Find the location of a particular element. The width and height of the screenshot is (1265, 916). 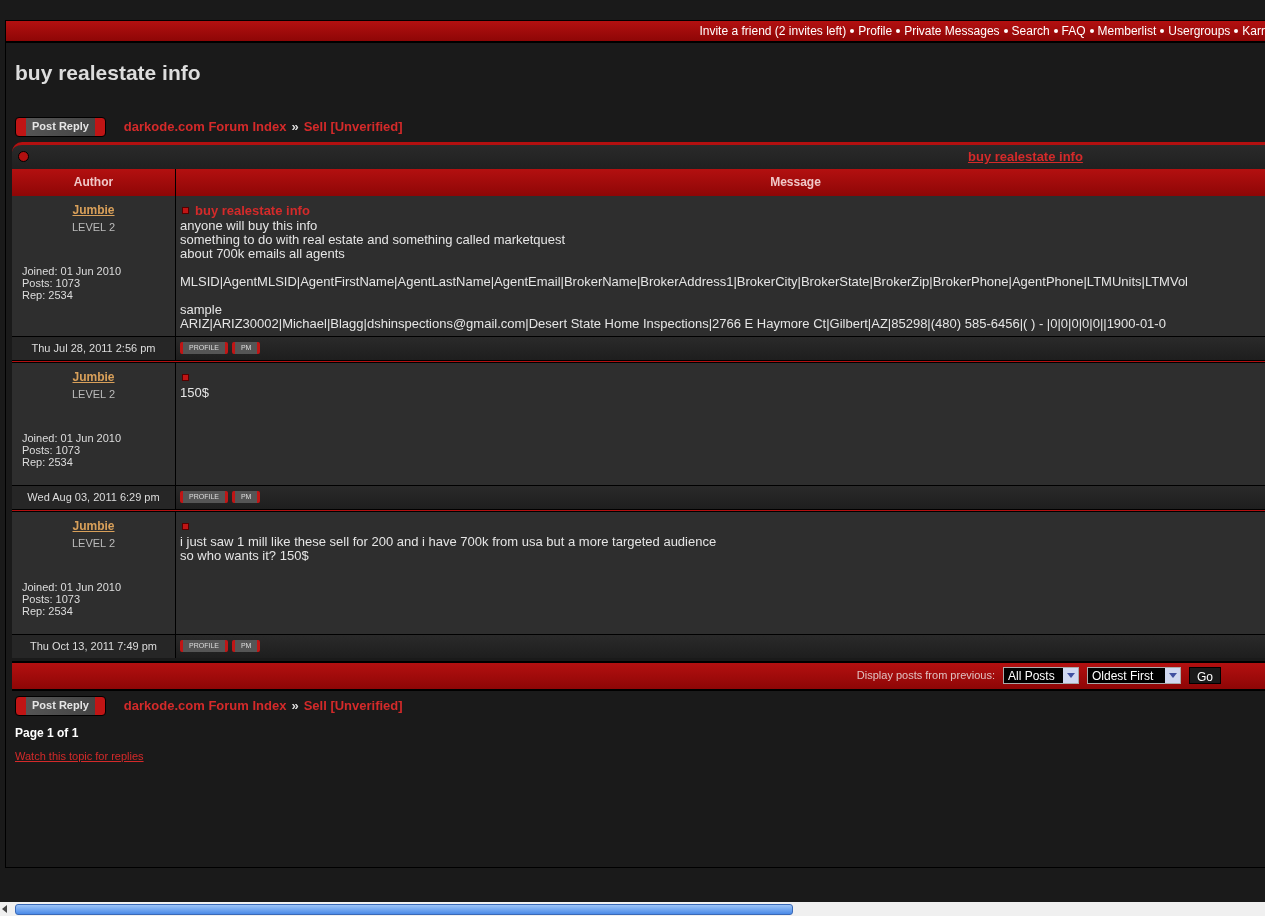

nav-link: Memberlist is located at coordinates (1127, 31).